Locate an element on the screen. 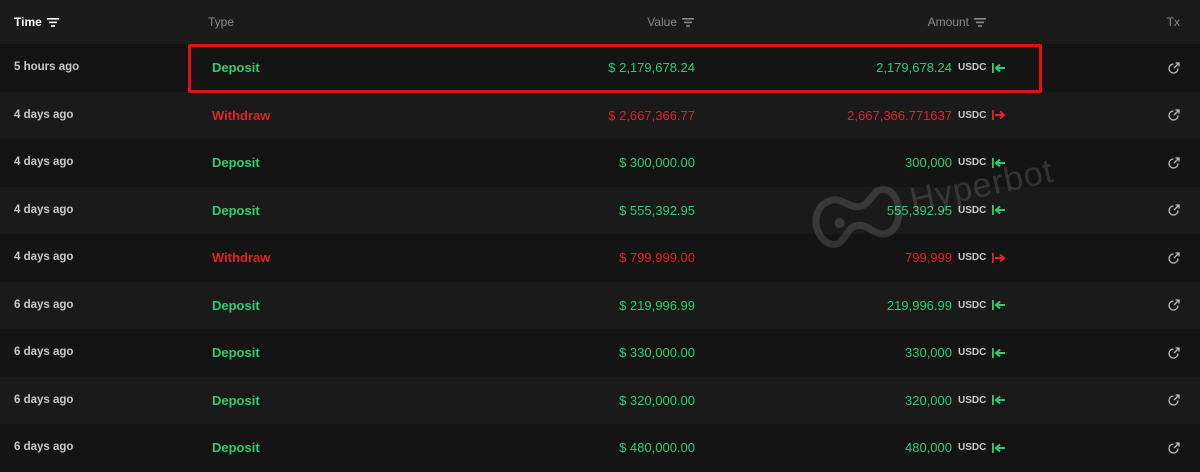  row-value: $ 480,000.00 is located at coordinates (657, 447).